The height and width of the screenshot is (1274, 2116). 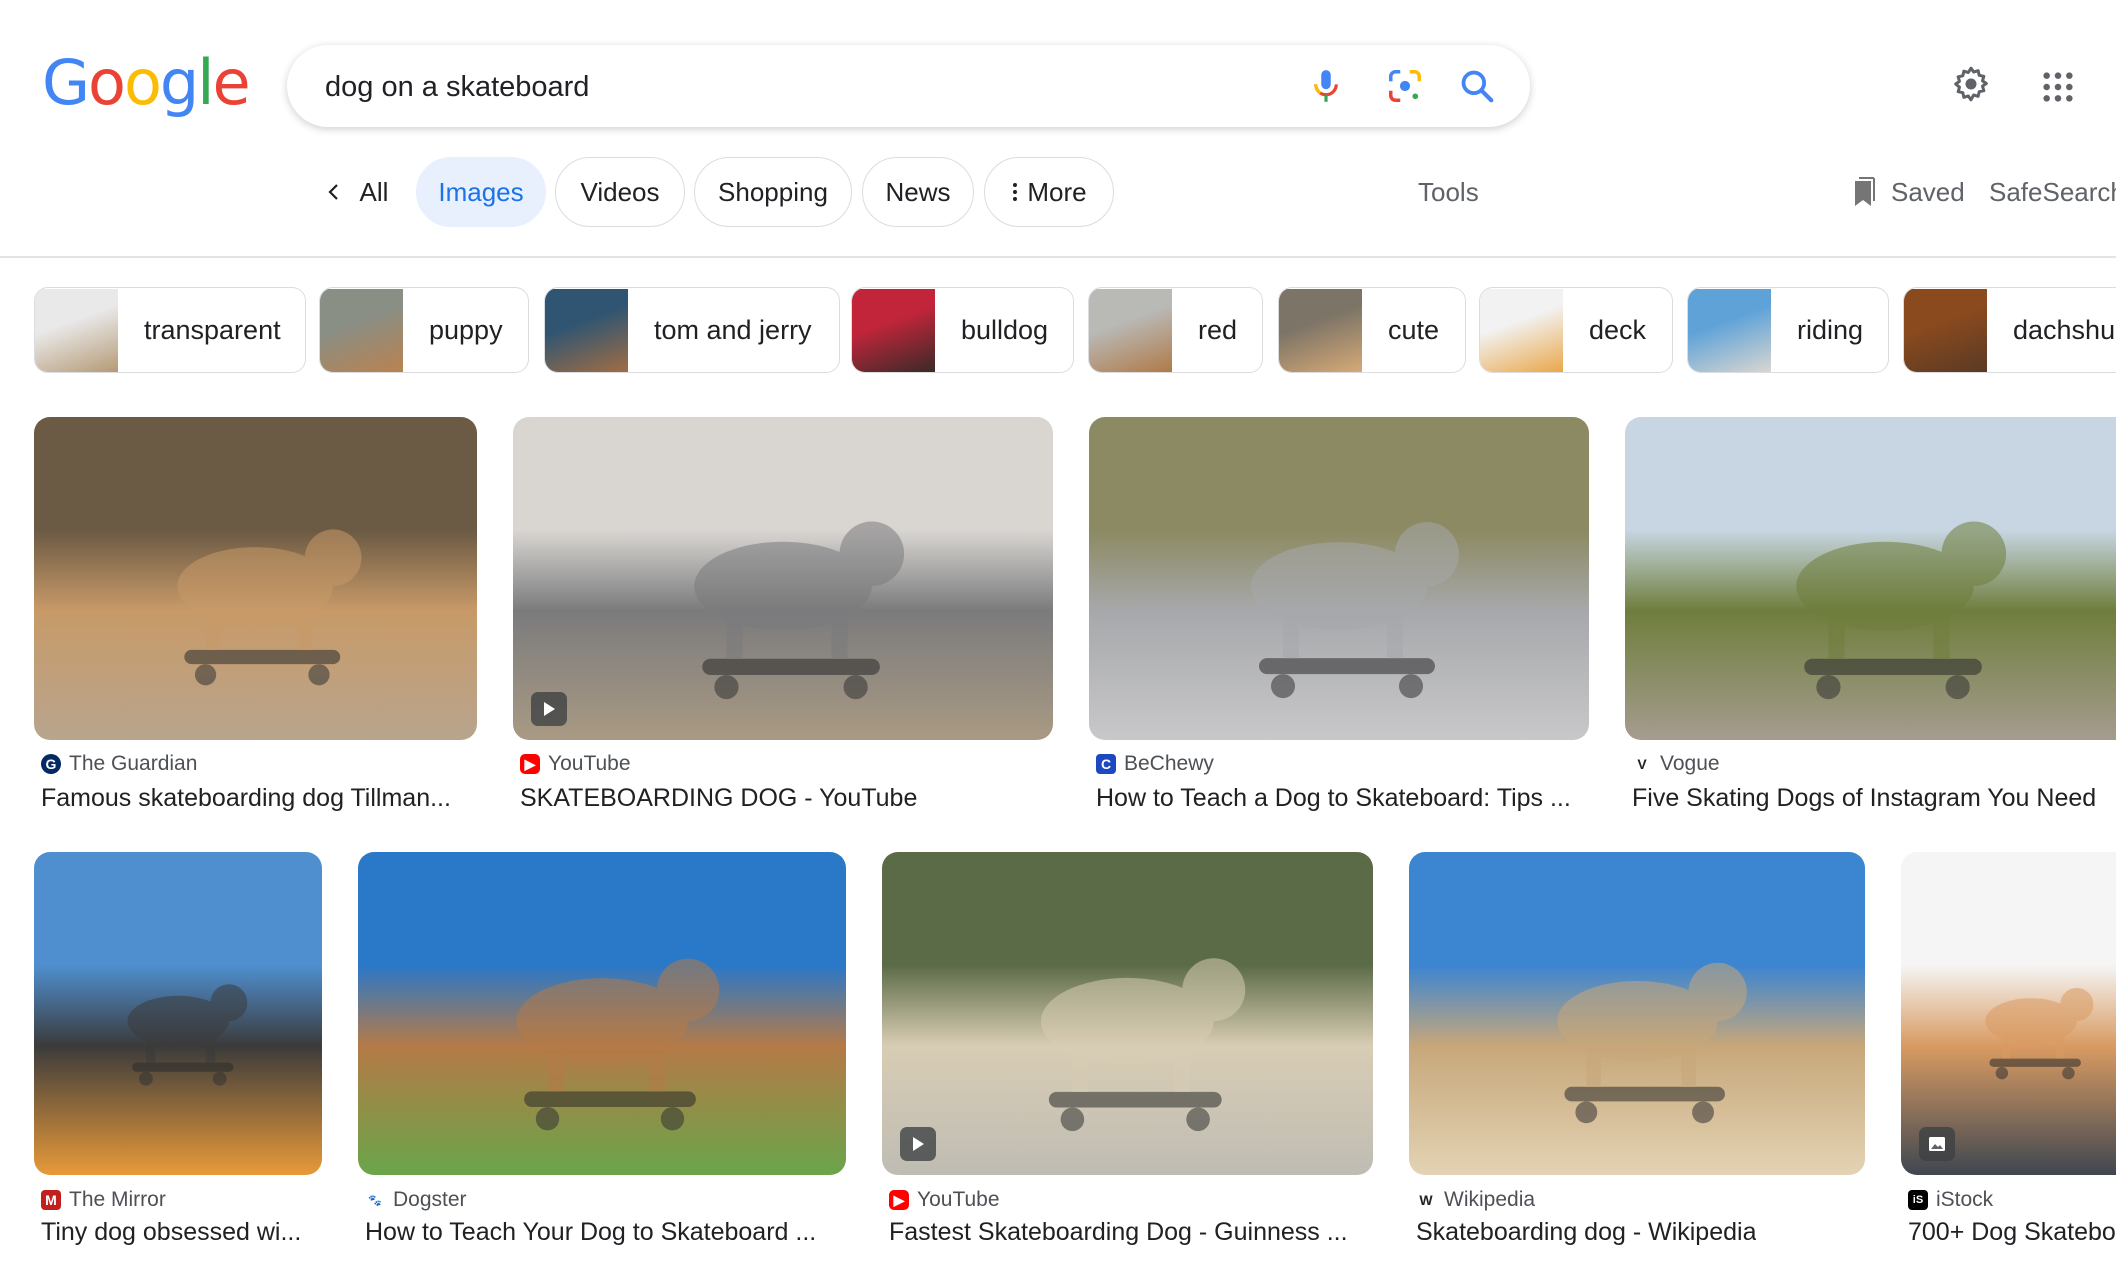 I want to click on tab-more-label: More, so click(x=1057, y=191).